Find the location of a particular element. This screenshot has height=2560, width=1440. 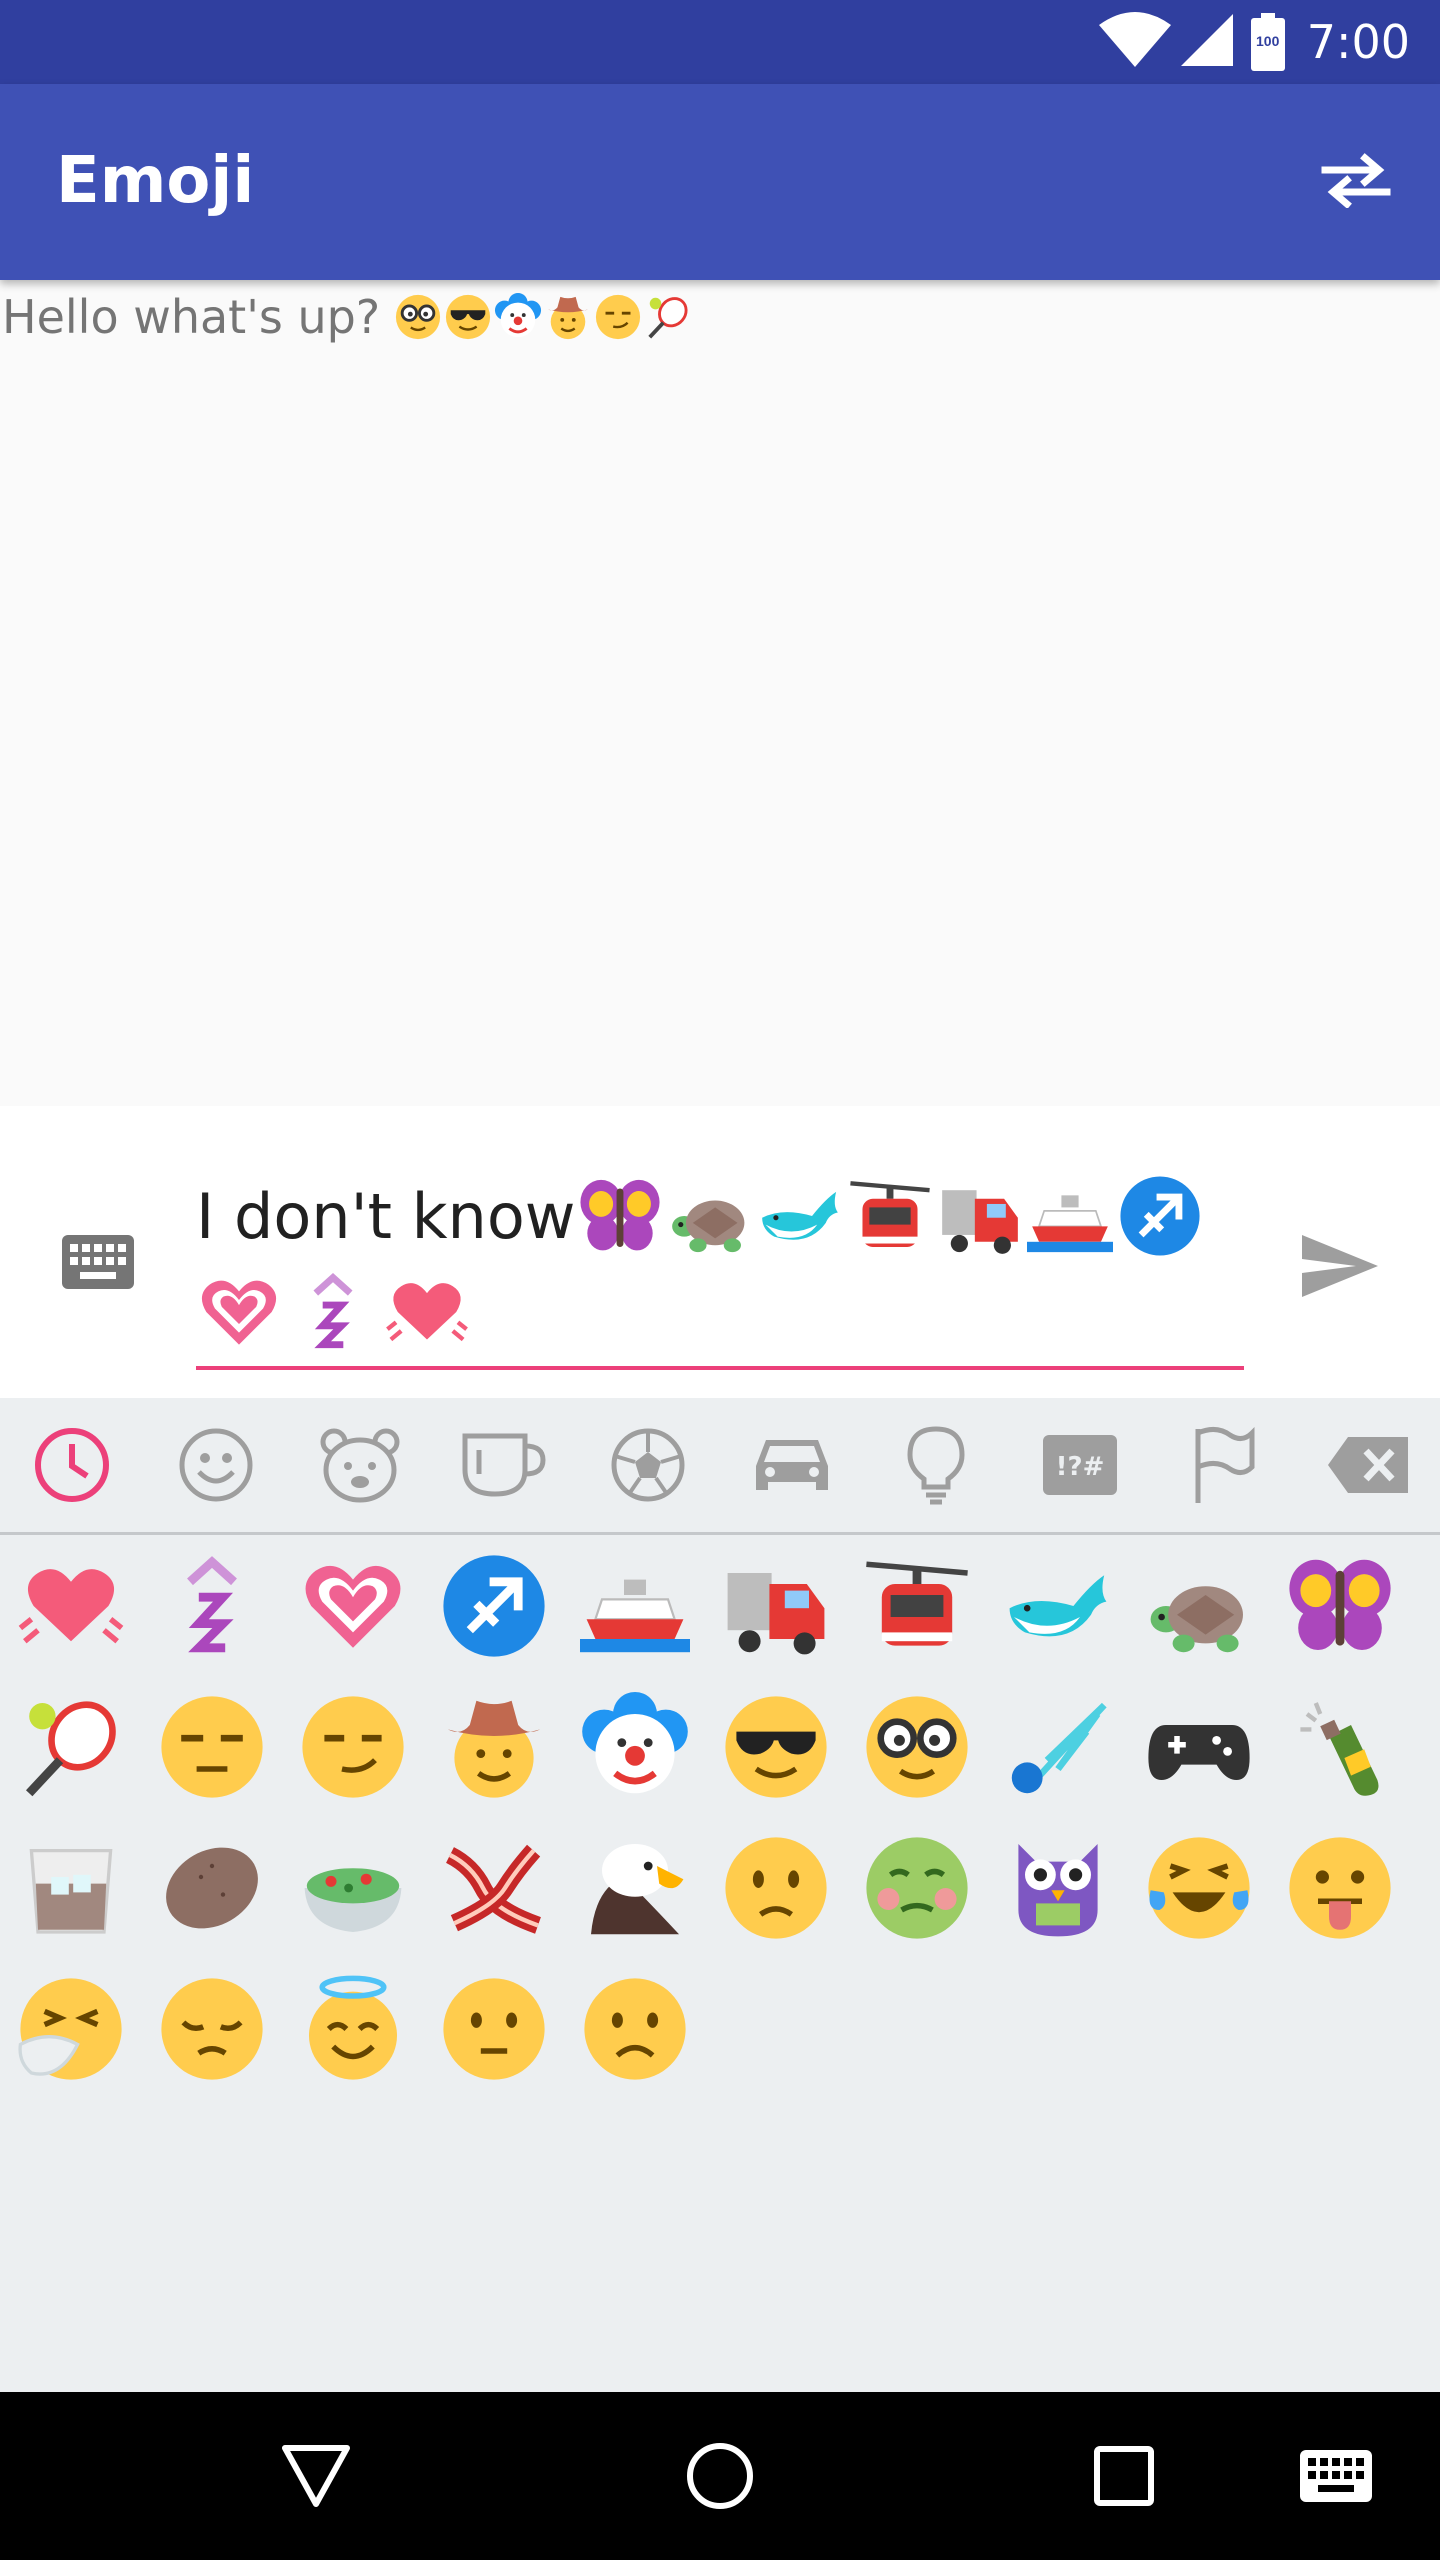

input-text: I don't know is located at coordinates (386, 1216).